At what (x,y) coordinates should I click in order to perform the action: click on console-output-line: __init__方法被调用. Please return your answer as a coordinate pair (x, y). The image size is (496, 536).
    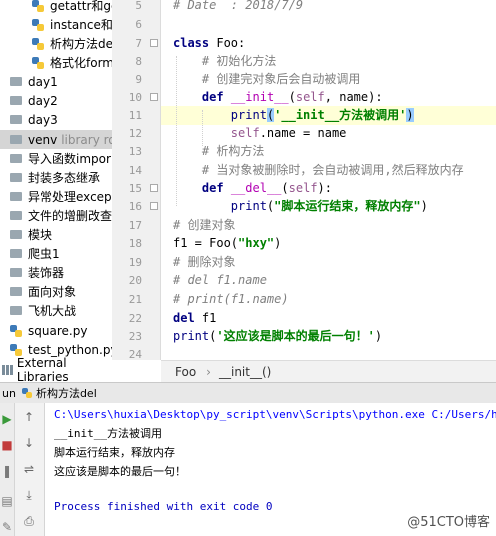
    Looking at the image, I should click on (108, 433).